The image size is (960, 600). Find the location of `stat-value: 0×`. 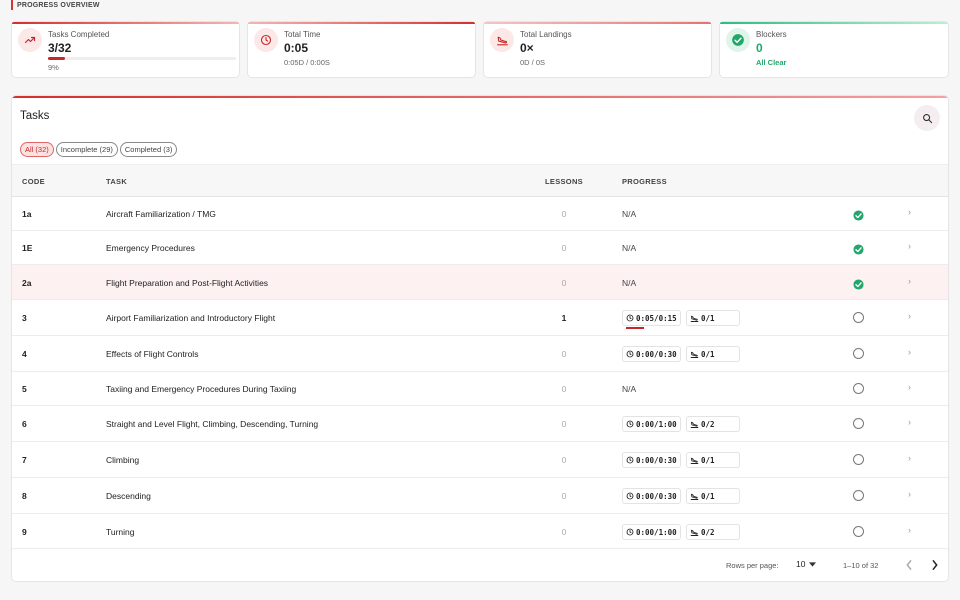

stat-value: 0× is located at coordinates (527, 48).